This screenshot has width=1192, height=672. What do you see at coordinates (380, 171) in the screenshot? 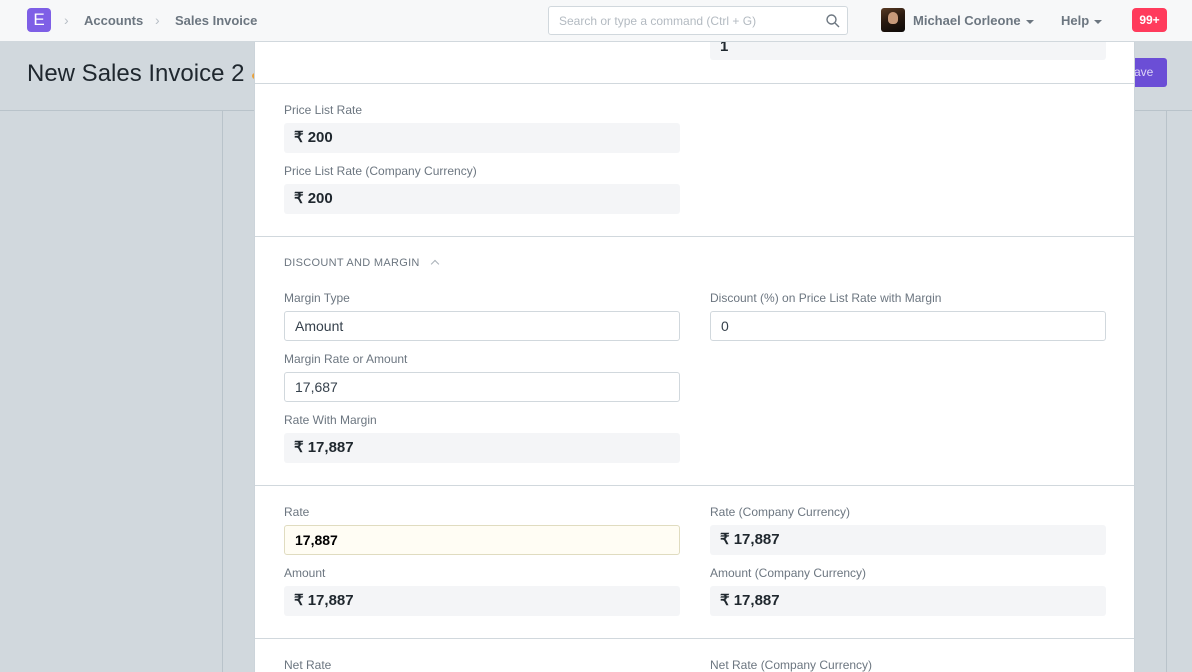
I see `price-list-rate-company-label: Price List Rate (Company Currency)` at bounding box center [380, 171].